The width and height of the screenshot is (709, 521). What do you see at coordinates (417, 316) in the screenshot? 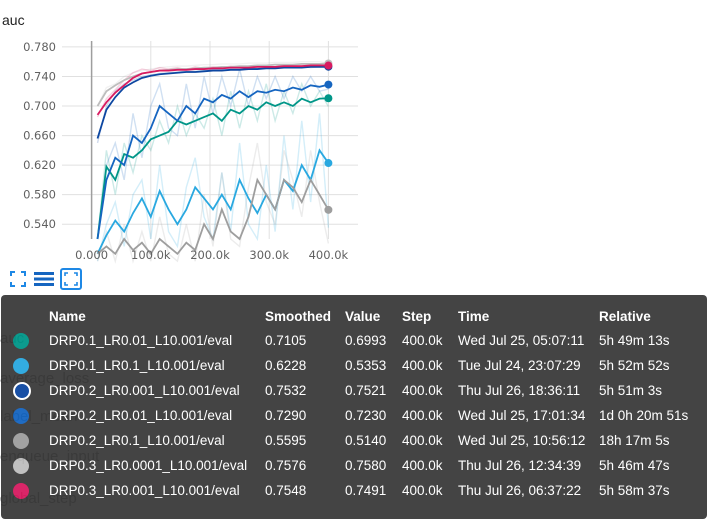
I see `header-step: Step` at bounding box center [417, 316].